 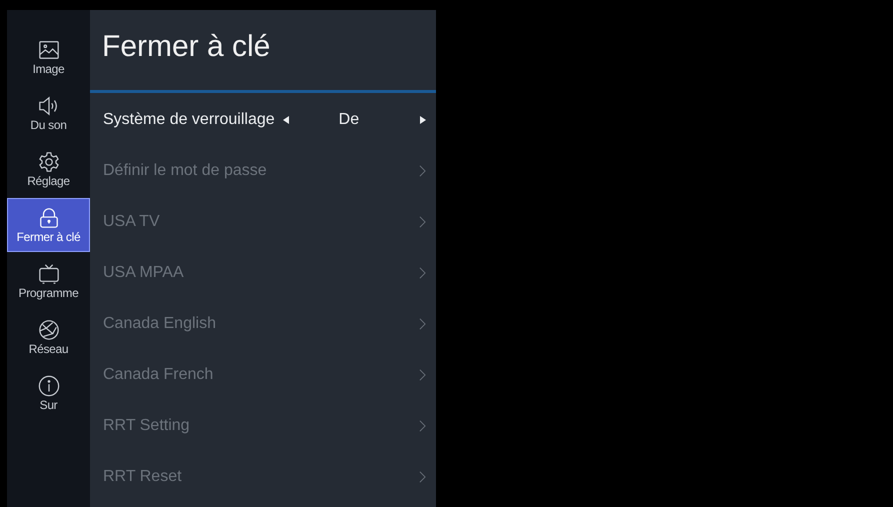 I want to click on sidebar-item: Image, so click(x=48, y=57).